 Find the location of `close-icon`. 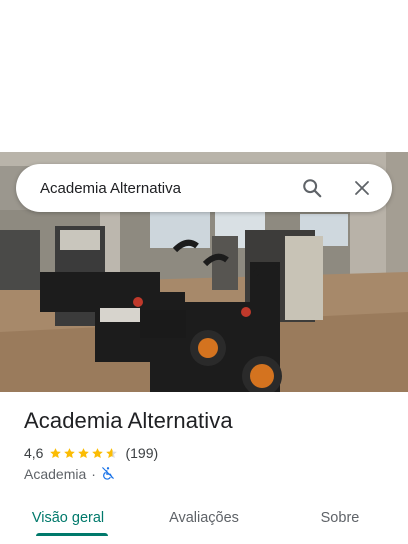

close-icon is located at coordinates (362, 188).